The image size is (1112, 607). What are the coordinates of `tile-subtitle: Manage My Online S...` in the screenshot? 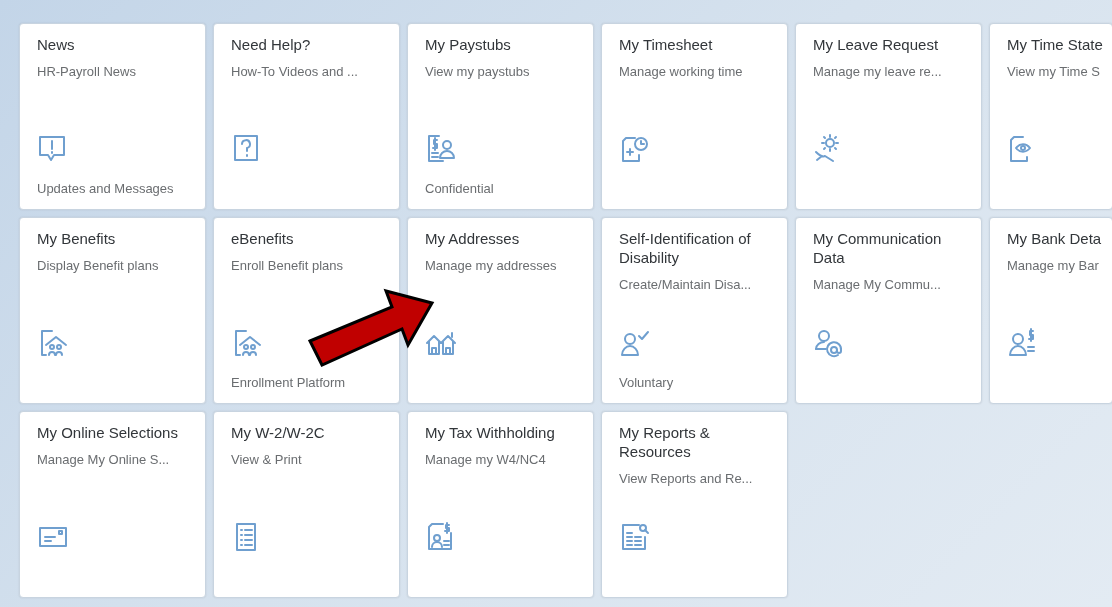 It's located at (104, 459).